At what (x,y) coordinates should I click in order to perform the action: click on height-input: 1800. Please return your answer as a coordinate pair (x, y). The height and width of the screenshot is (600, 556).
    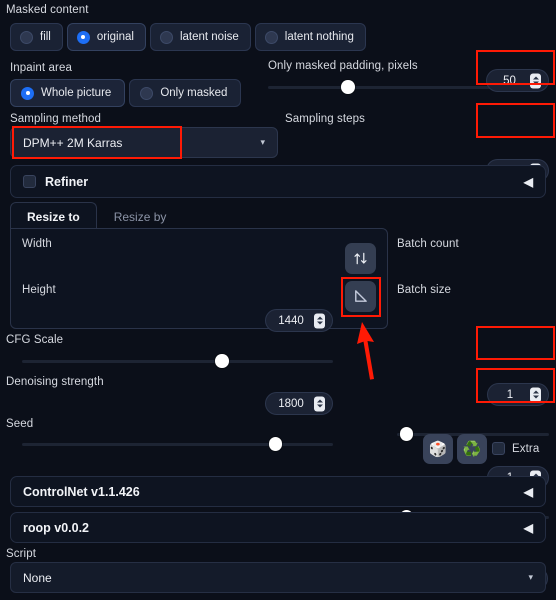
    Looking at the image, I should click on (299, 403).